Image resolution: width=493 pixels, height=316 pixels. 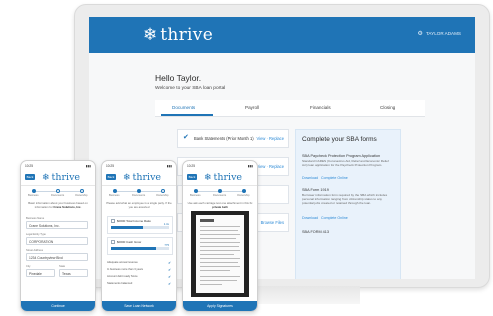 What do you see at coordinates (139, 284) in the screenshot?
I see `criteria-row: Statements balanced ✔` at bounding box center [139, 284].